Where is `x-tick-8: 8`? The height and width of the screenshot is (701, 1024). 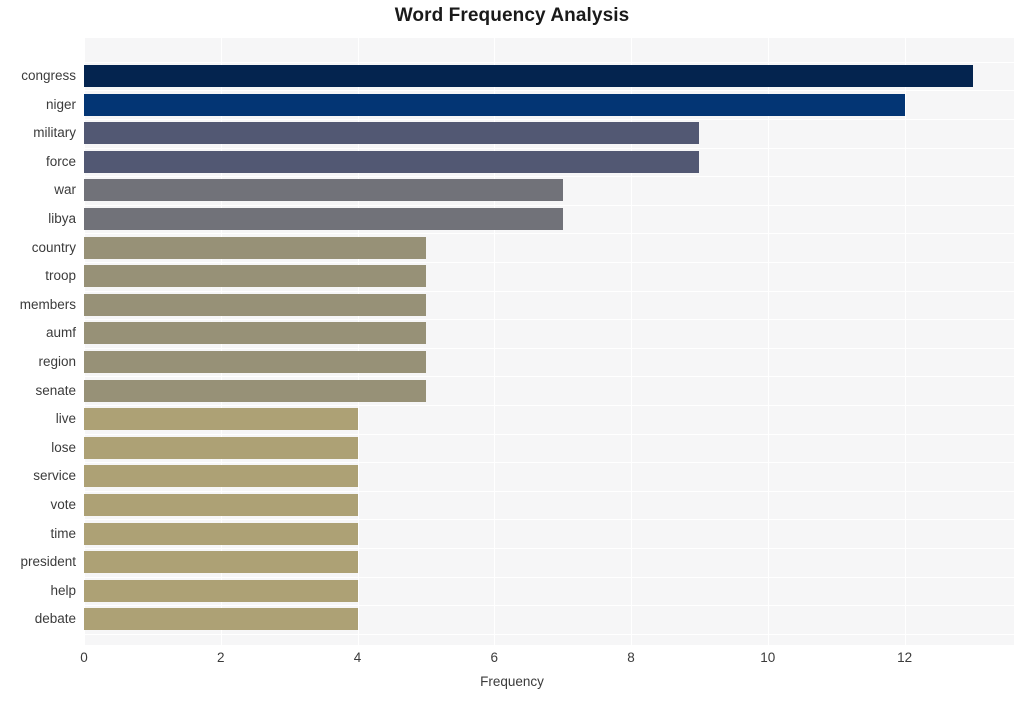 x-tick-8: 8 is located at coordinates (631, 657).